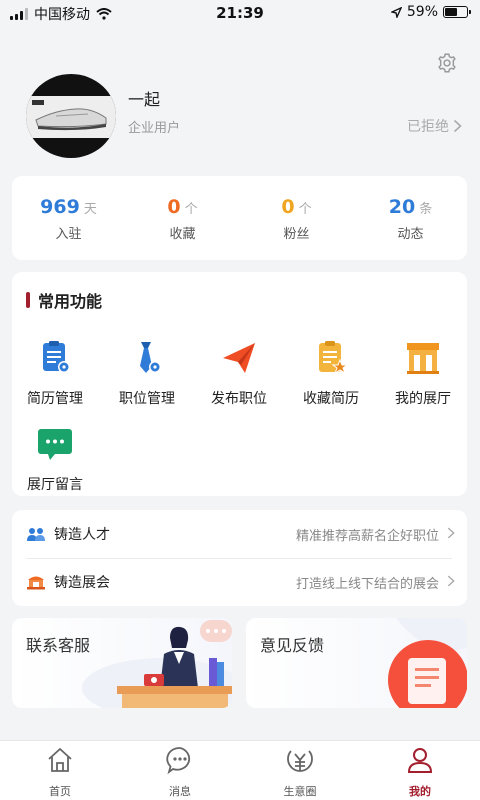 This screenshot has width=480, height=800. What do you see at coordinates (427, 663) in the screenshot?
I see `feedback-document-icon` at bounding box center [427, 663].